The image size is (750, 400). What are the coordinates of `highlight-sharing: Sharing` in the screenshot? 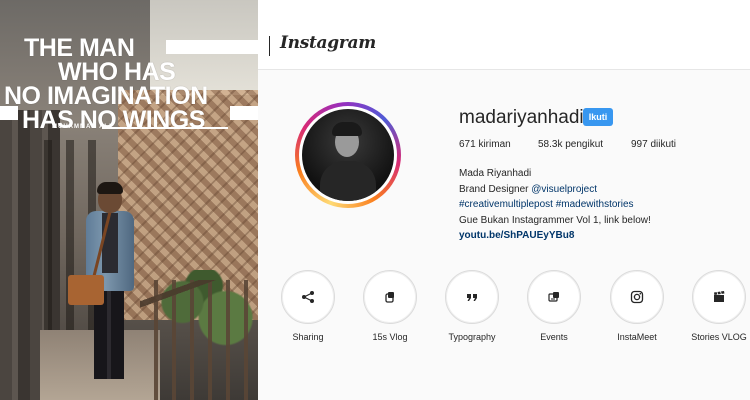 It's located at (308, 306).